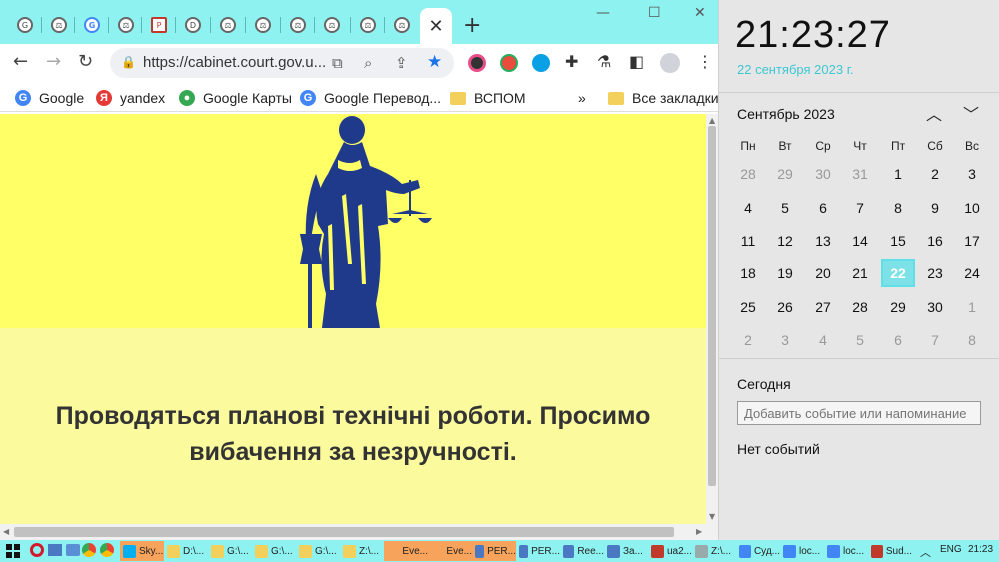 This screenshot has height=562, width=999. What do you see at coordinates (748, 241) in the screenshot?
I see `calendar-day: 11` at bounding box center [748, 241].